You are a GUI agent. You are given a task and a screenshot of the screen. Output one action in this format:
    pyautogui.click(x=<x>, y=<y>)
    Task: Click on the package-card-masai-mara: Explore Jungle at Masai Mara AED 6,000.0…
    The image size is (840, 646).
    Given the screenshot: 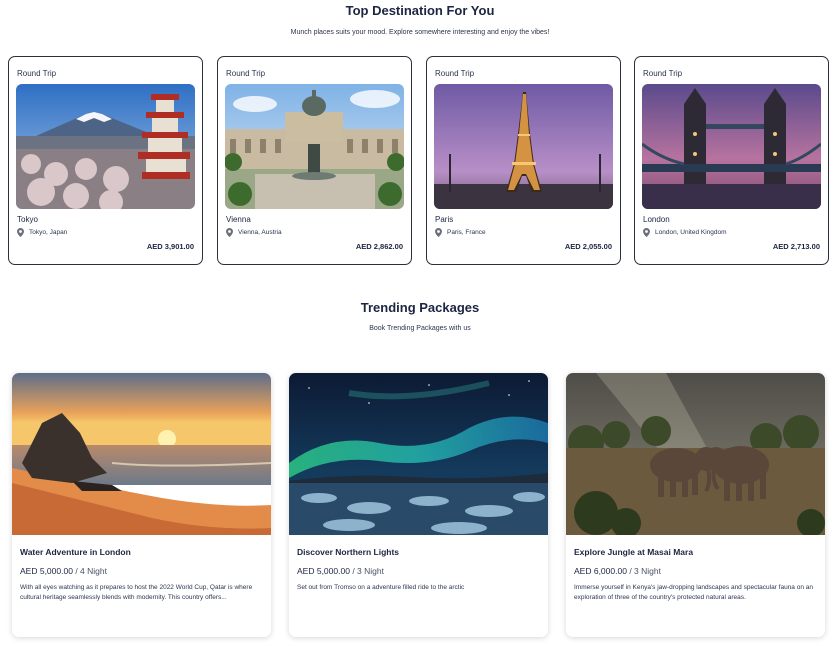 What is the action you would take?
    pyautogui.click(x=695, y=505)
    